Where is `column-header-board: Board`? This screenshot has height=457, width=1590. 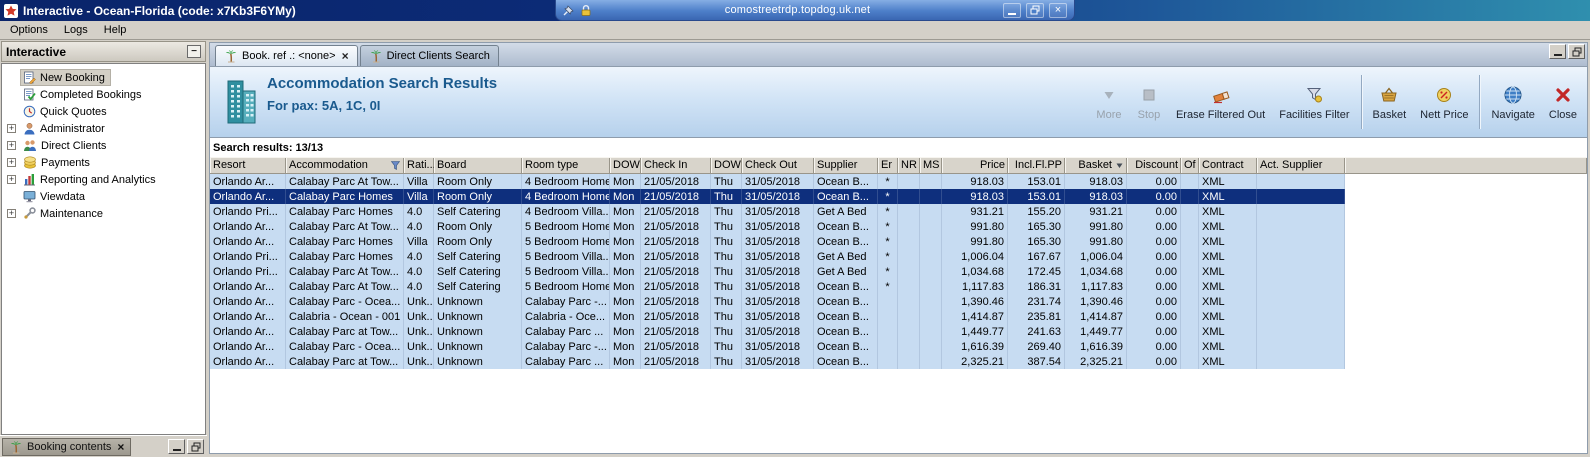
column-header-board: Board is located at coordinates (478, 165).